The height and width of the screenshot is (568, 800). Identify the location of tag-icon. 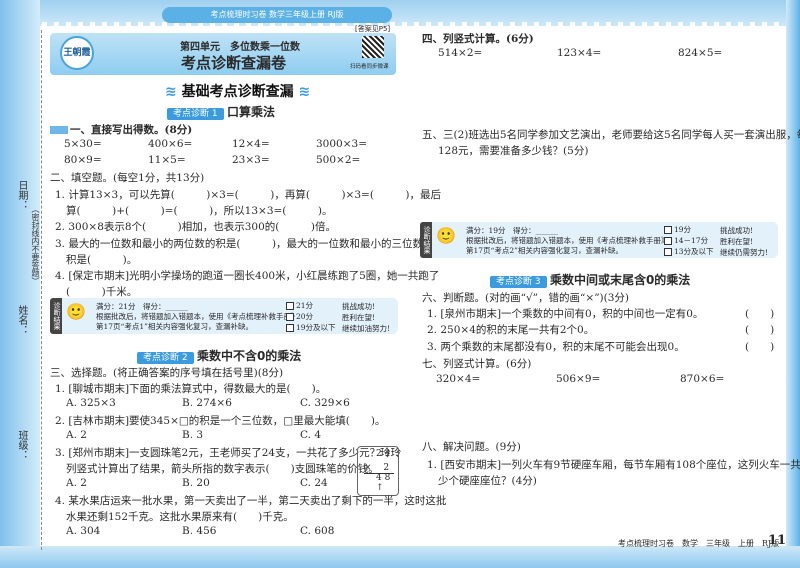
(59, 130).